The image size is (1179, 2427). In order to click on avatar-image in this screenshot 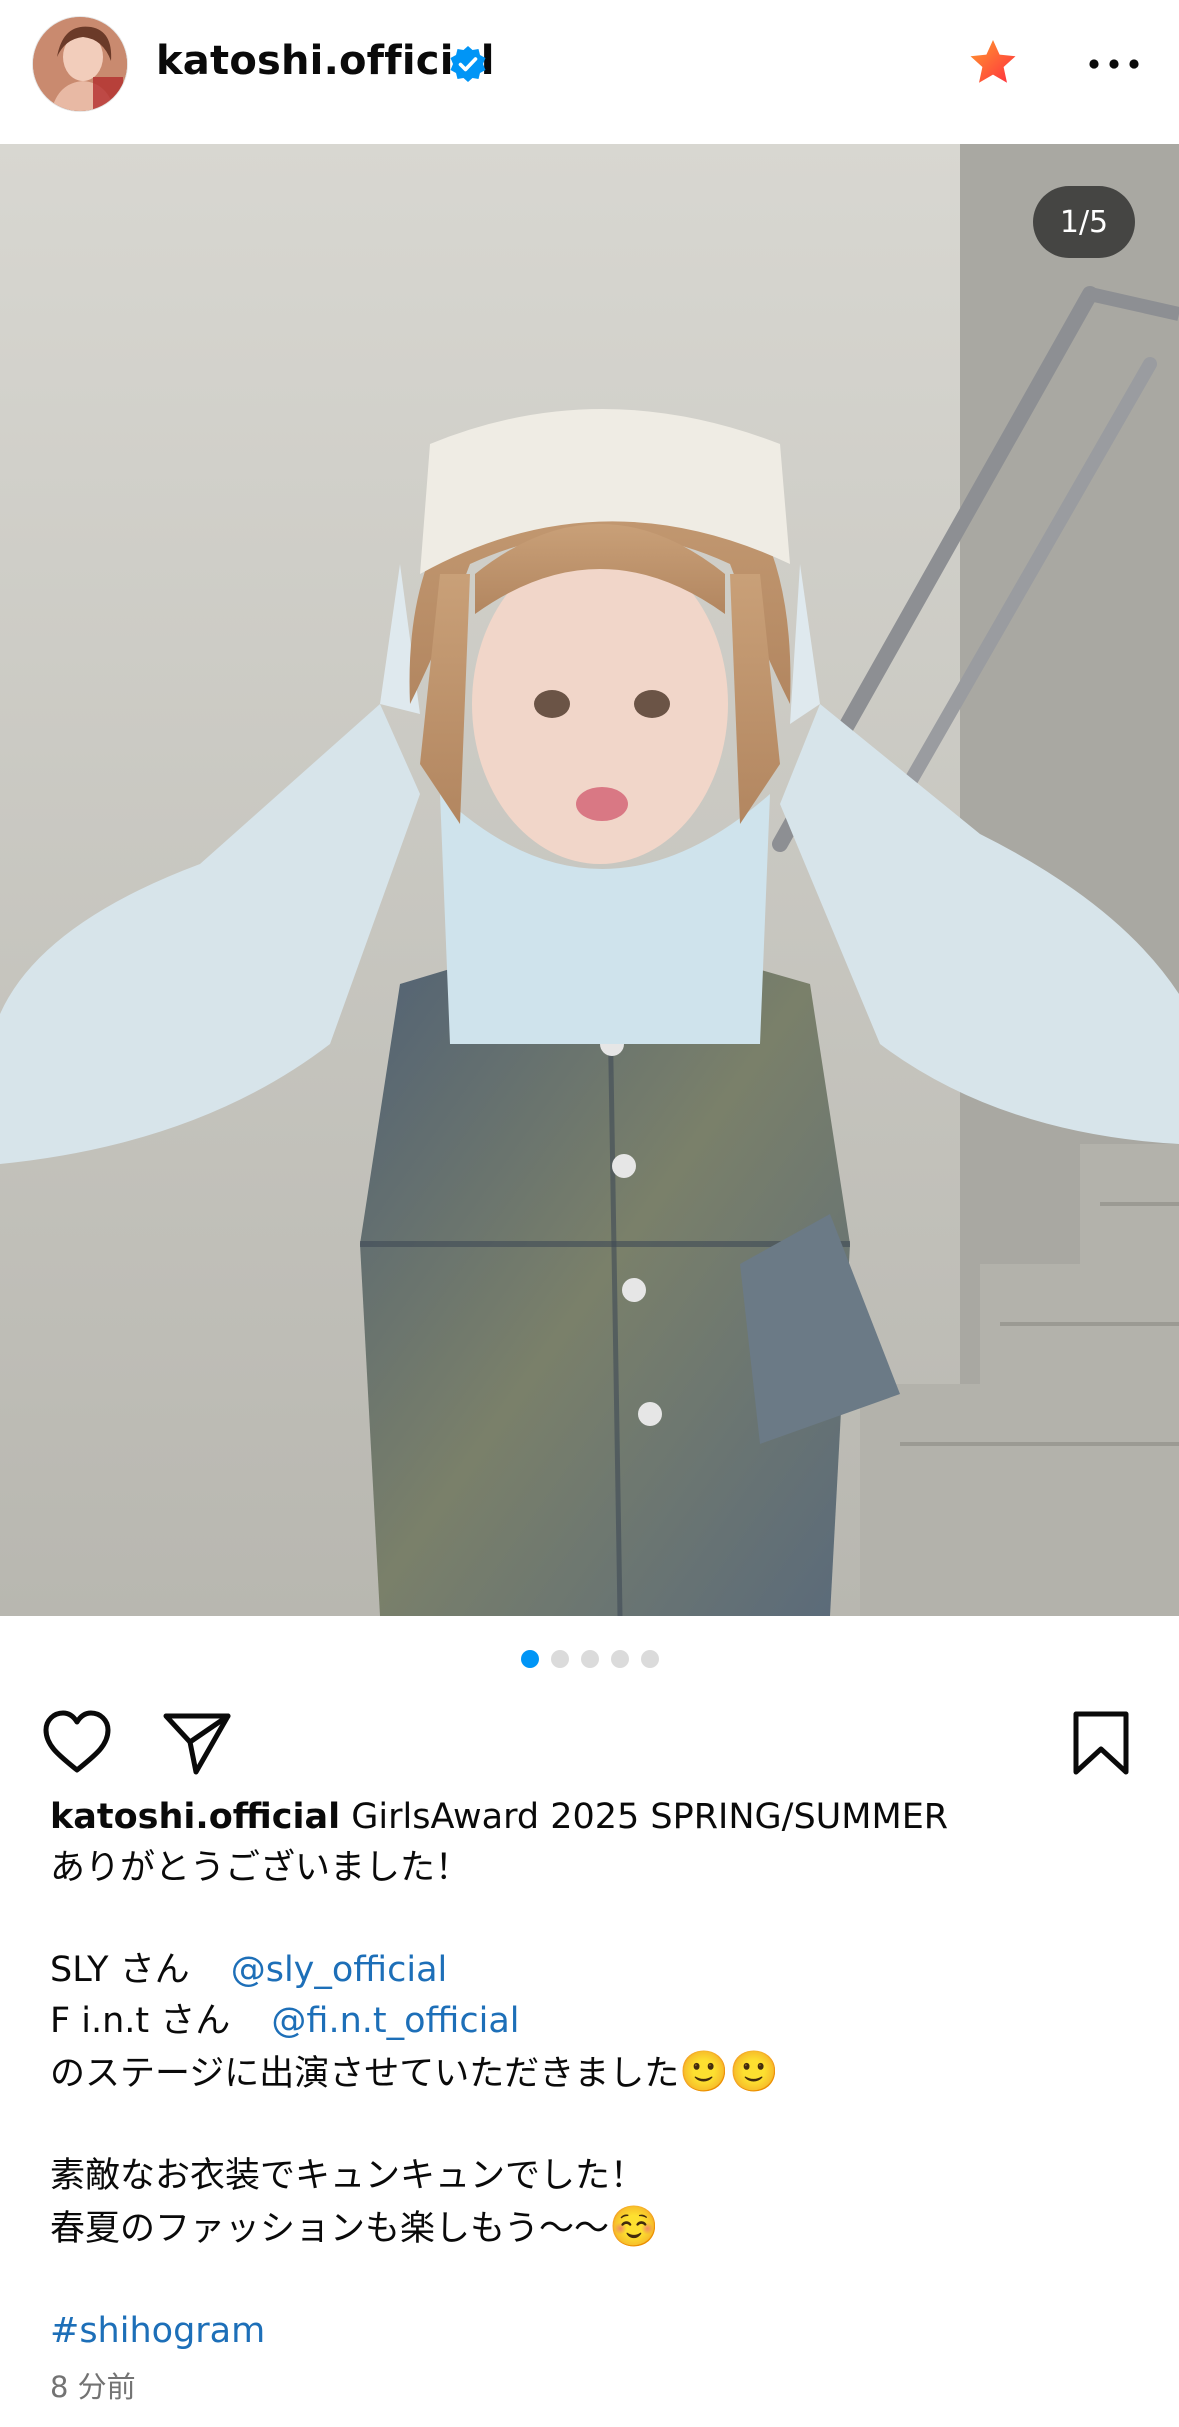, I will do `click(80, 64)`.